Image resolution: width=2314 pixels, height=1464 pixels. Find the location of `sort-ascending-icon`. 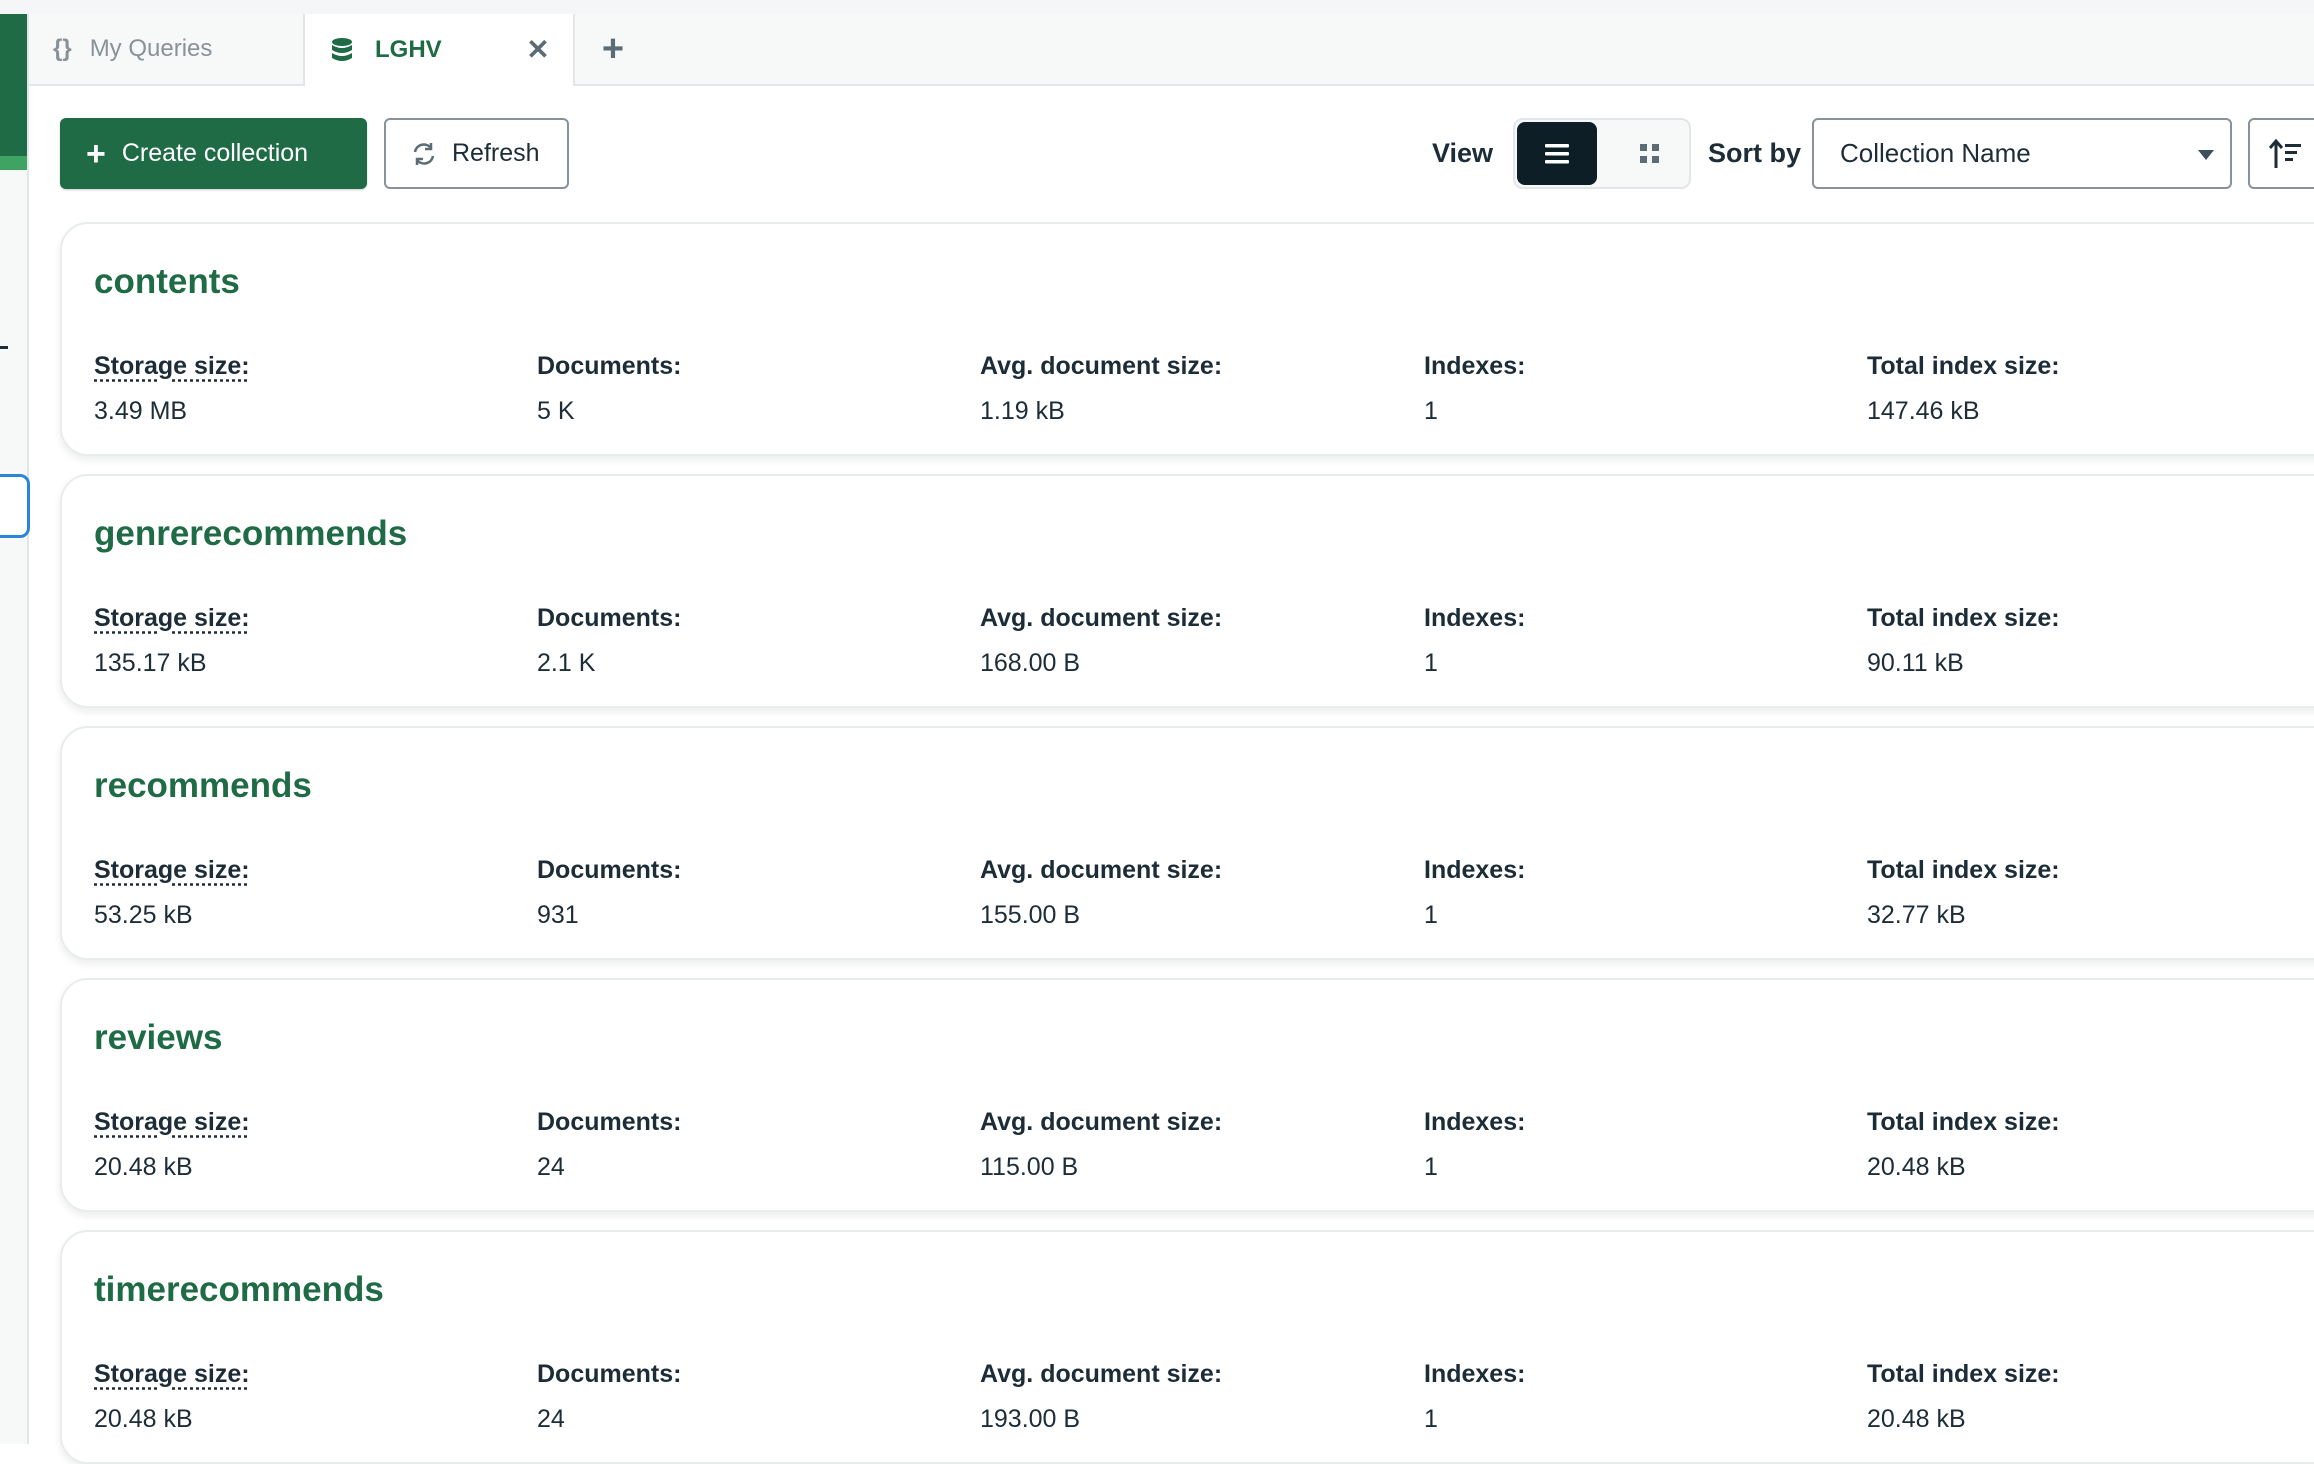

sort-ascending-icon is located at coordinates (2284, 153).